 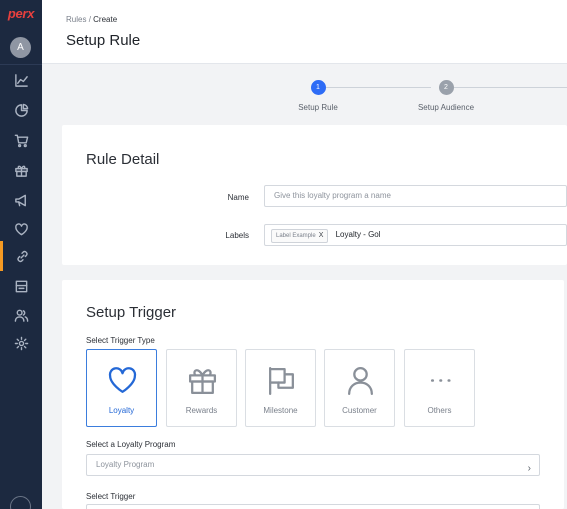 I want to click on chart-line-icon, so click(x=21, y=80).